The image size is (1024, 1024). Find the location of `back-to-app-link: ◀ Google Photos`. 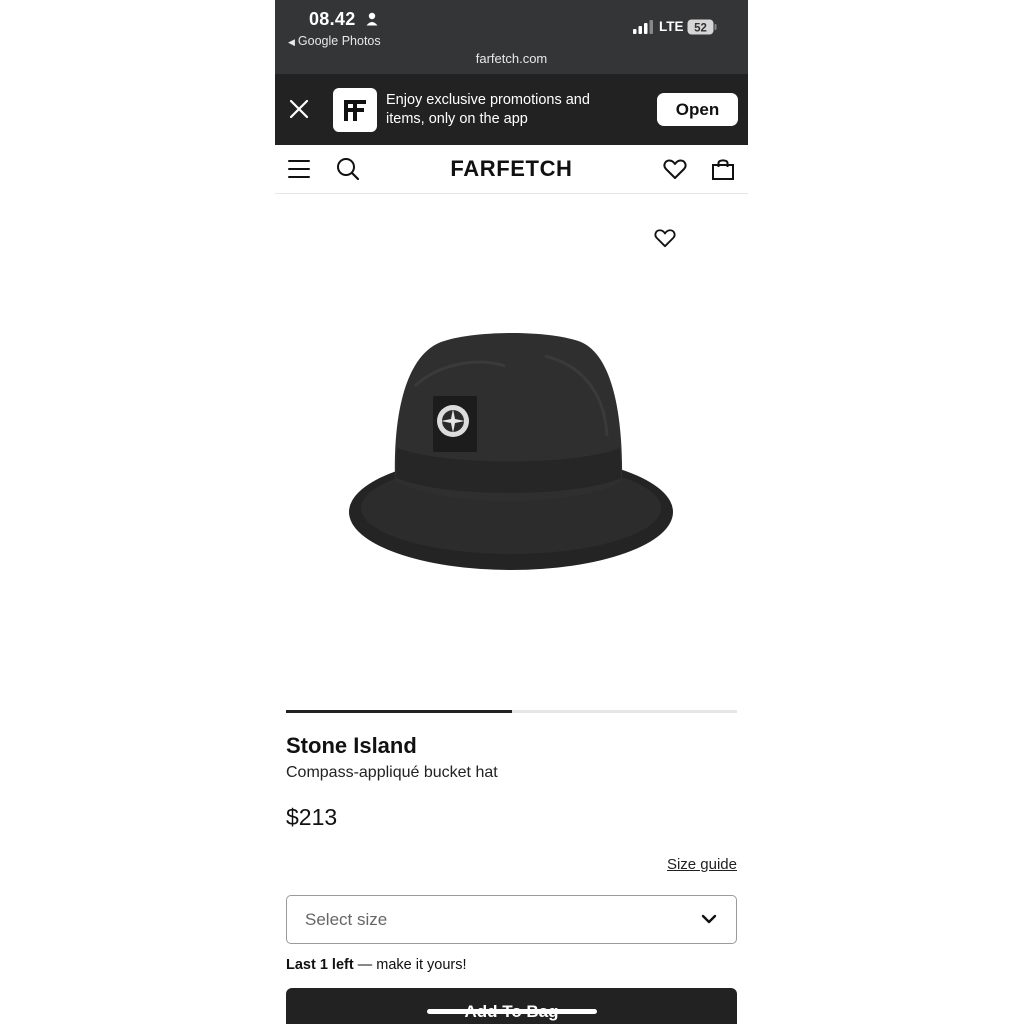

back-to-app-link: ◀ Google Photos is located at coordinates (334, 41).